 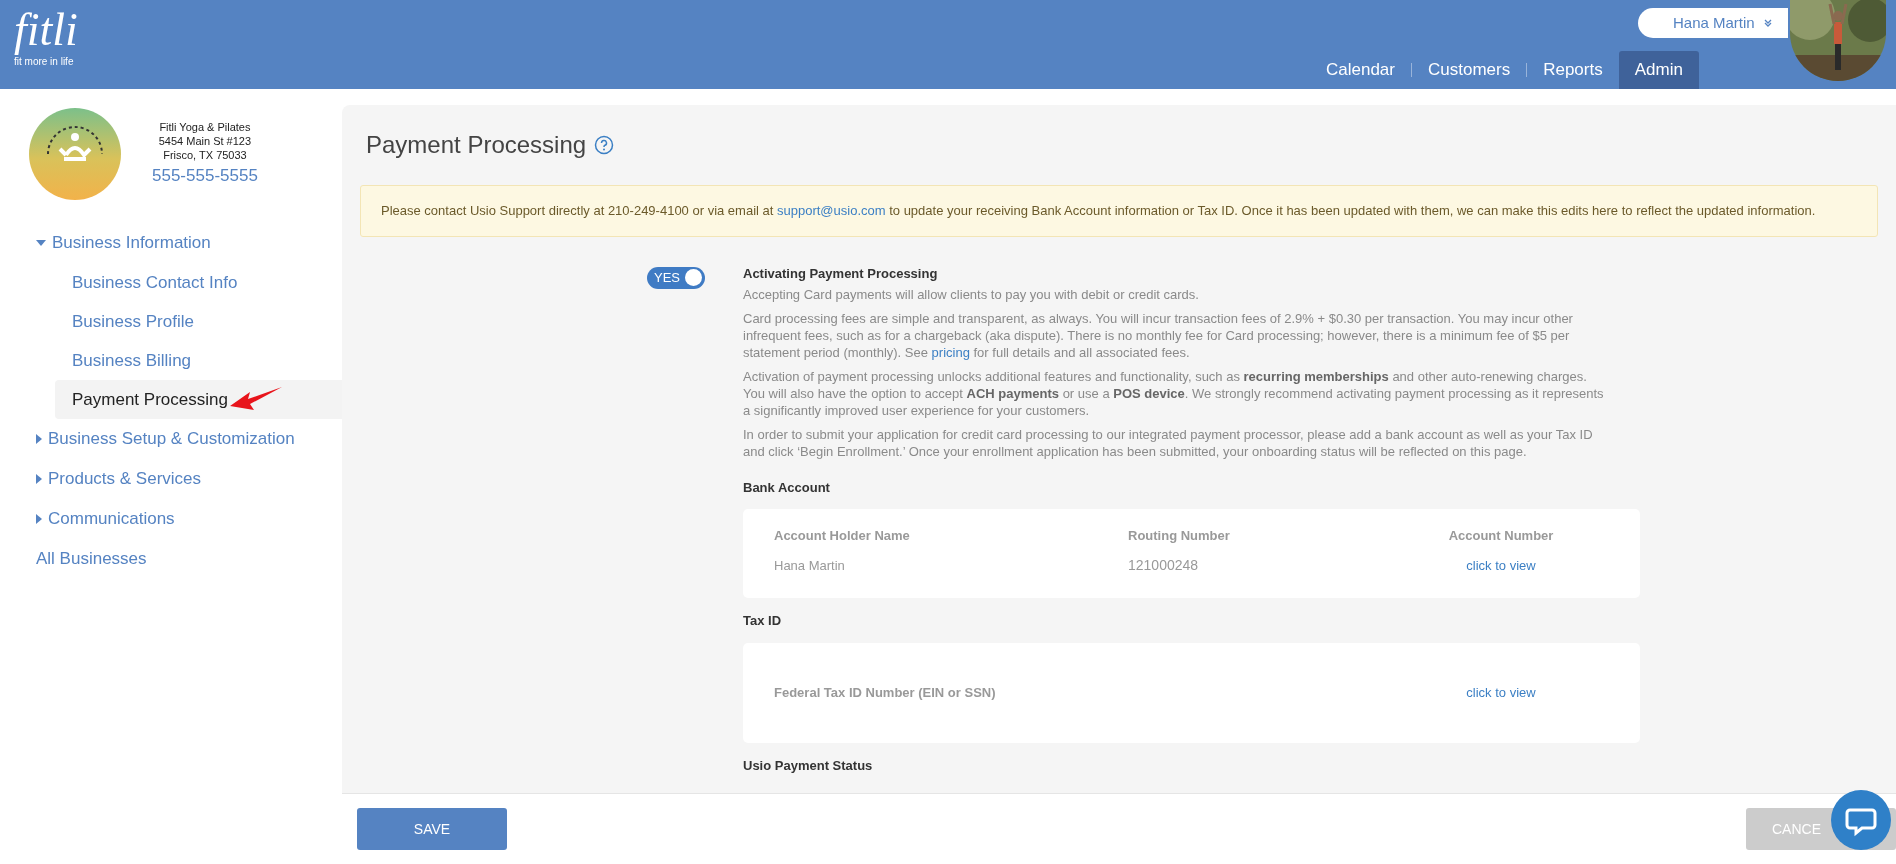 I want to click on menu-item: Business Contact Info, so click(x=198, y=282).